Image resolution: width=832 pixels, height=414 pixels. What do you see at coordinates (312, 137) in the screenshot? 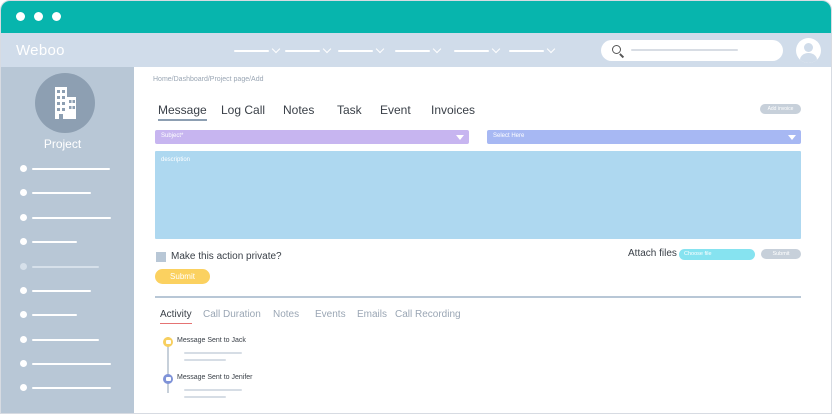
I see `subject-select: Subject*` at bounding box center [312, 137].